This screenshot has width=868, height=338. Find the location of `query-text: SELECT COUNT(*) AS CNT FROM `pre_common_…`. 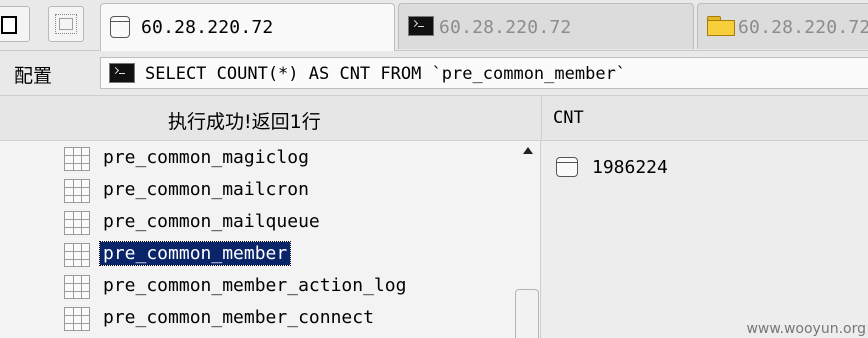

query-text: SELECT COUNT(*) AS CNT FROM `pre_common_… is located at coordinates (386, 74).